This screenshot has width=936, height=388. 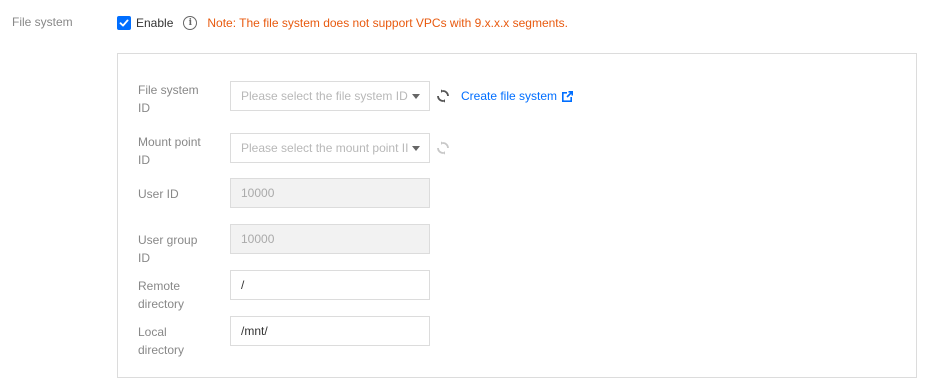 What do you see at coordinates (168, 240) in the screenshot?
I see `label-line: User group` at bounding box center [168, 240].